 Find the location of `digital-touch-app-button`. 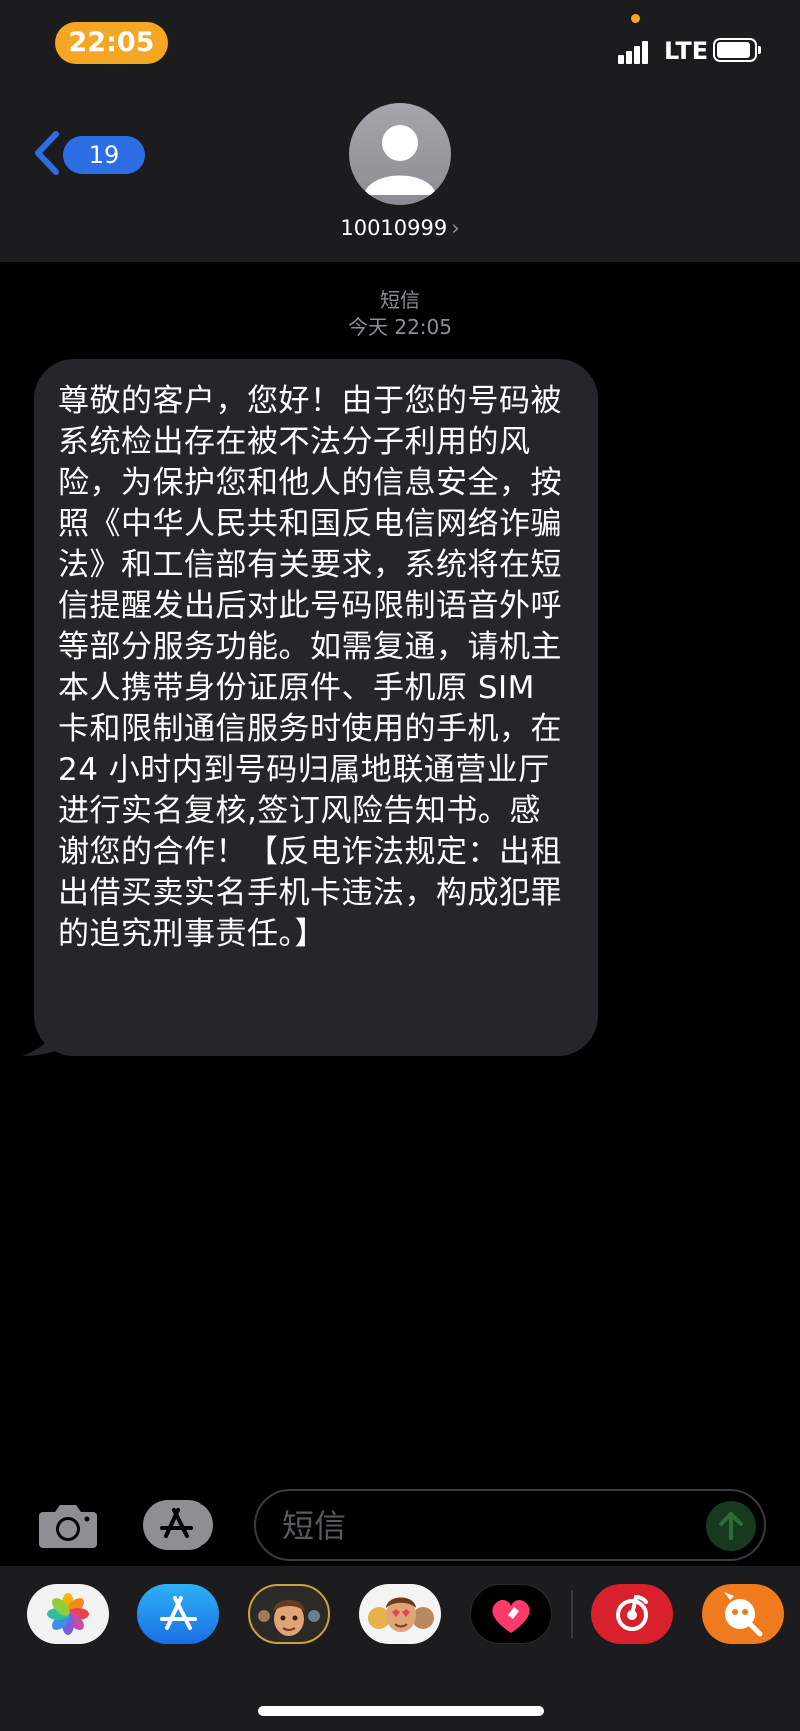

digital-touch-app-button is located at coordinates (511, 1614).